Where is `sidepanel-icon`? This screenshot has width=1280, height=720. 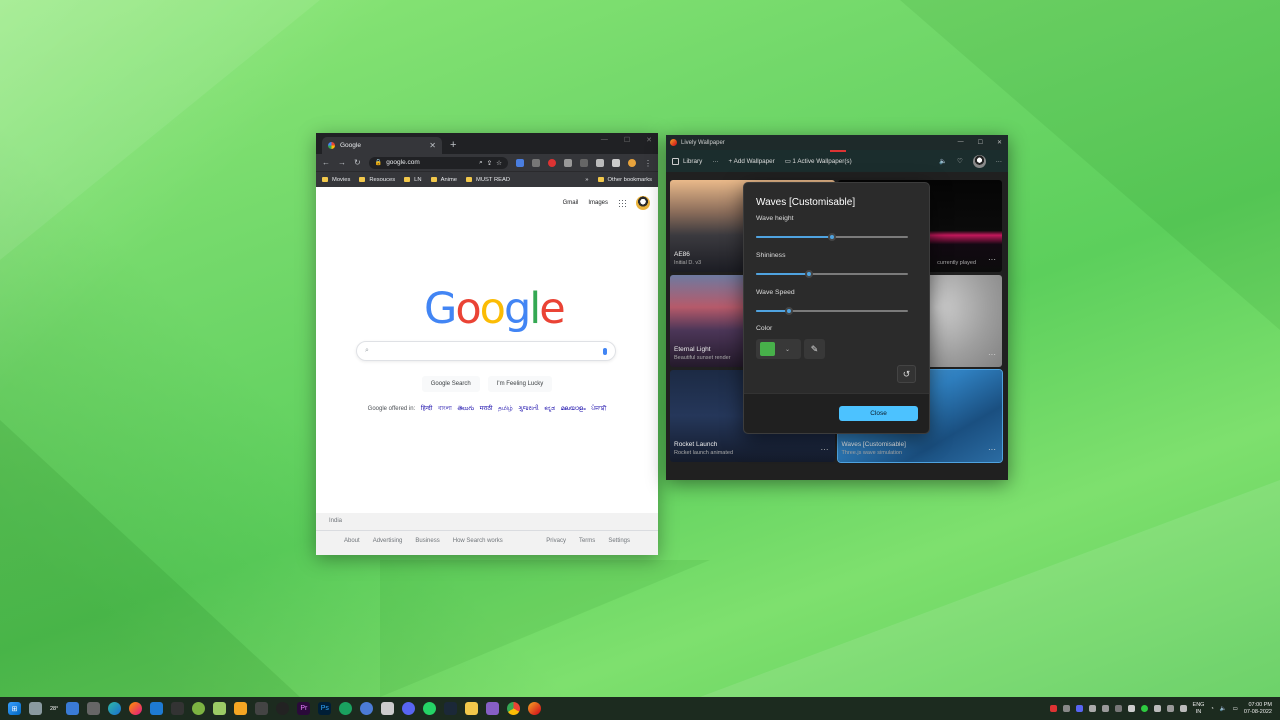 sidepanel-icon is located at coordinates (616, 162).